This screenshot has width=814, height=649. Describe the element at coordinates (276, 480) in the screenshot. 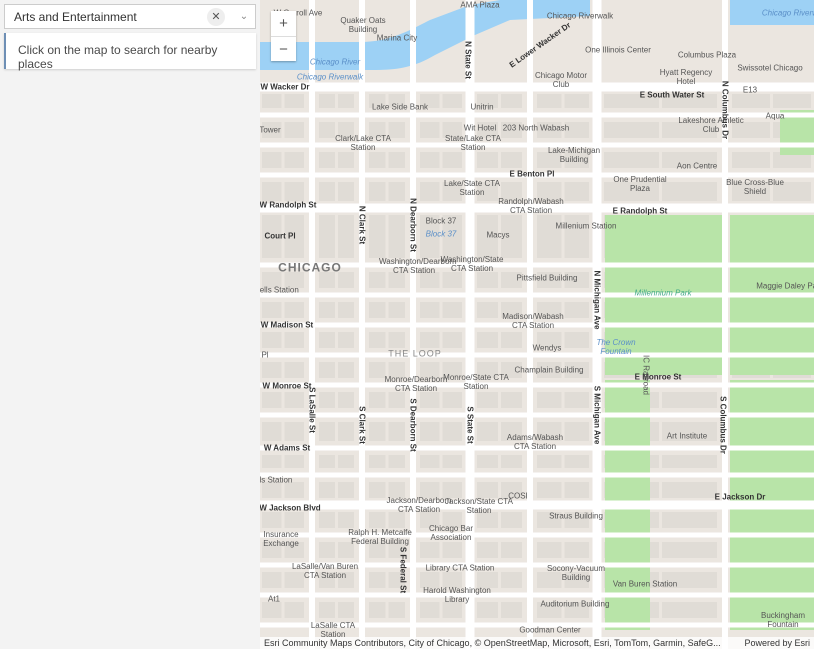

I see `map-label: /Wells Station` at that location.